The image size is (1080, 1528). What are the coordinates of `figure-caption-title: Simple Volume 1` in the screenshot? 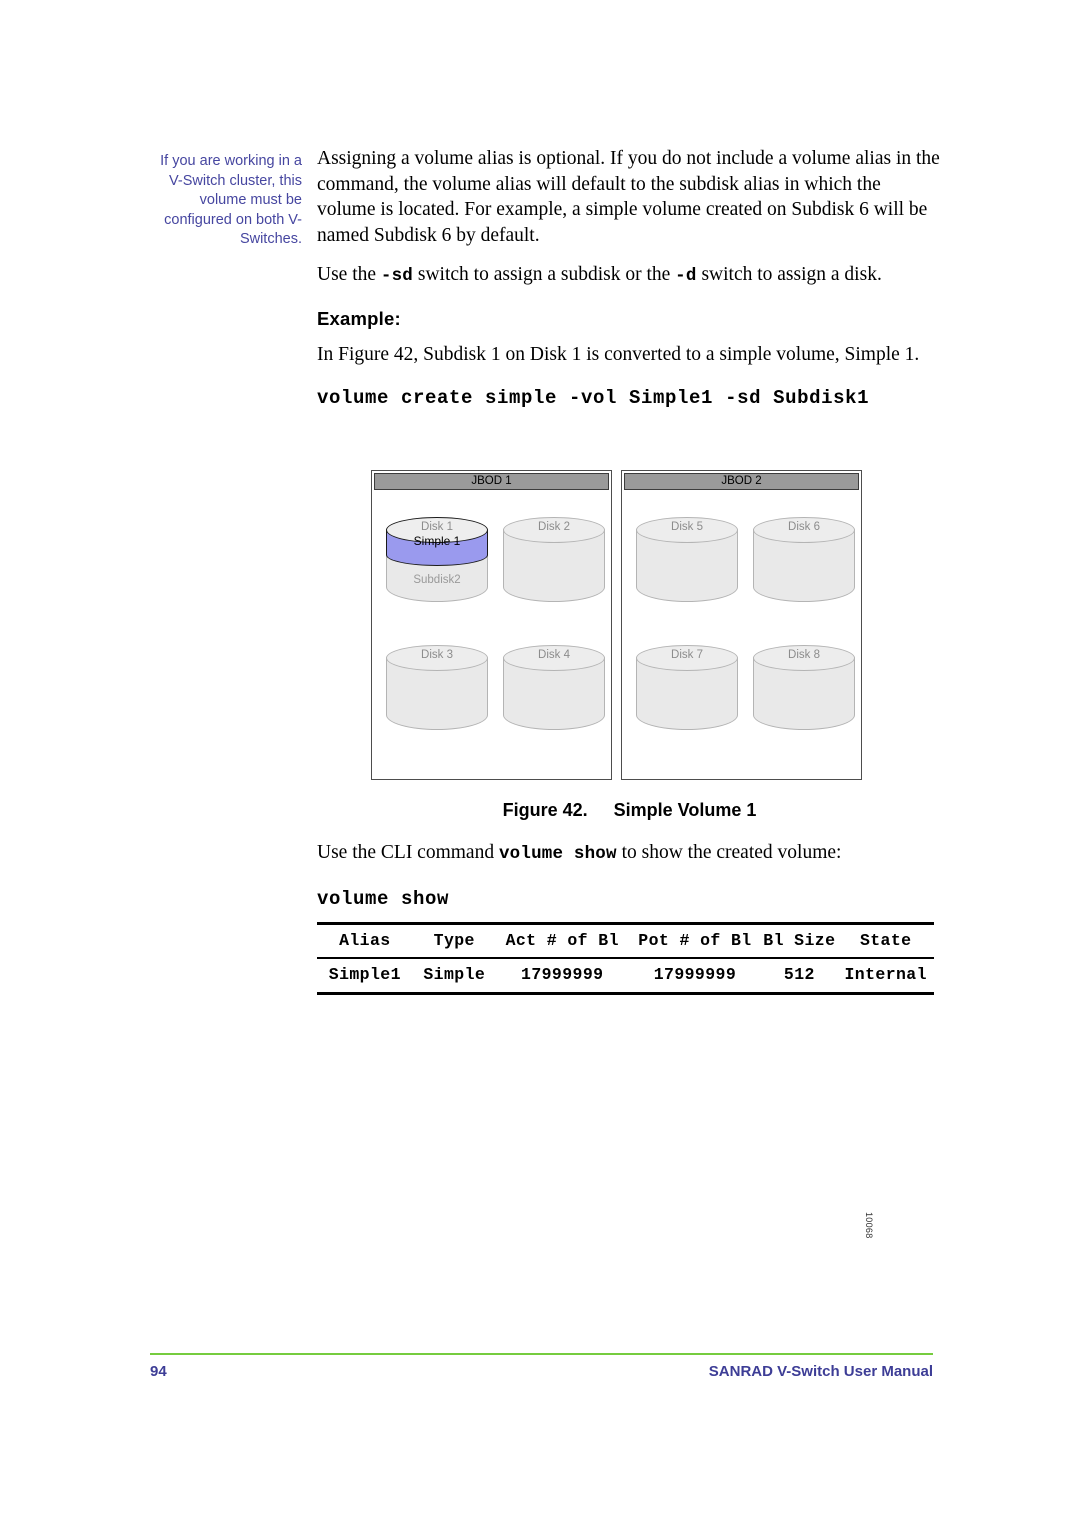 It's located at (685, 810).